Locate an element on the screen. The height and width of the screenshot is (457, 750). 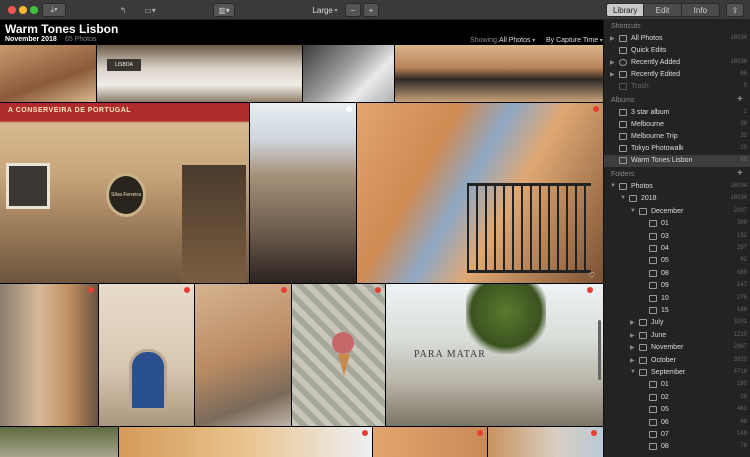
sidebar-item-count: 2097 is located at coordinates (740, 210).